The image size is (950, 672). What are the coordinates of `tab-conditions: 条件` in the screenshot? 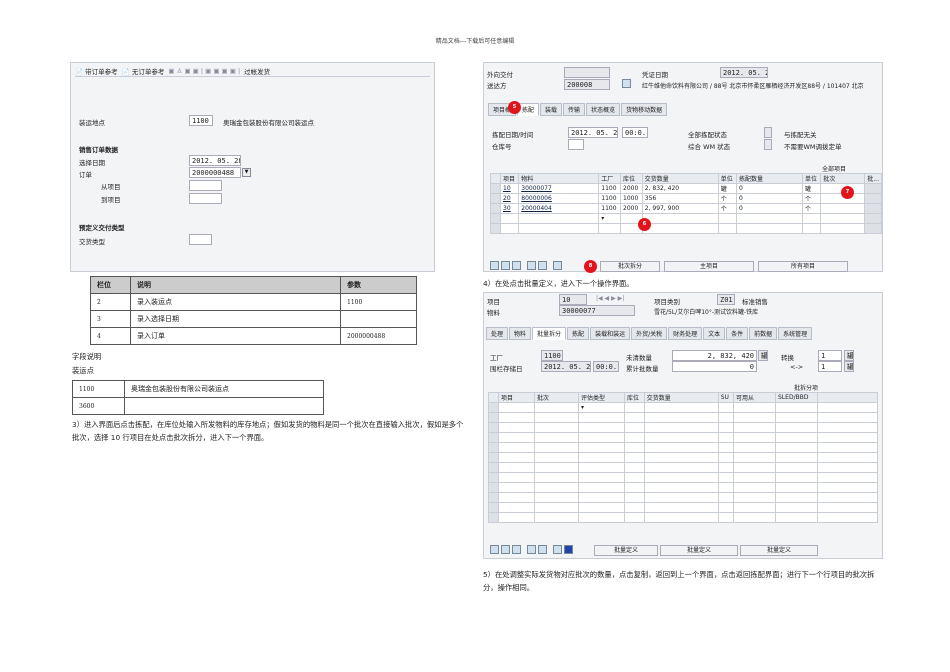 It's located at (737, 333).